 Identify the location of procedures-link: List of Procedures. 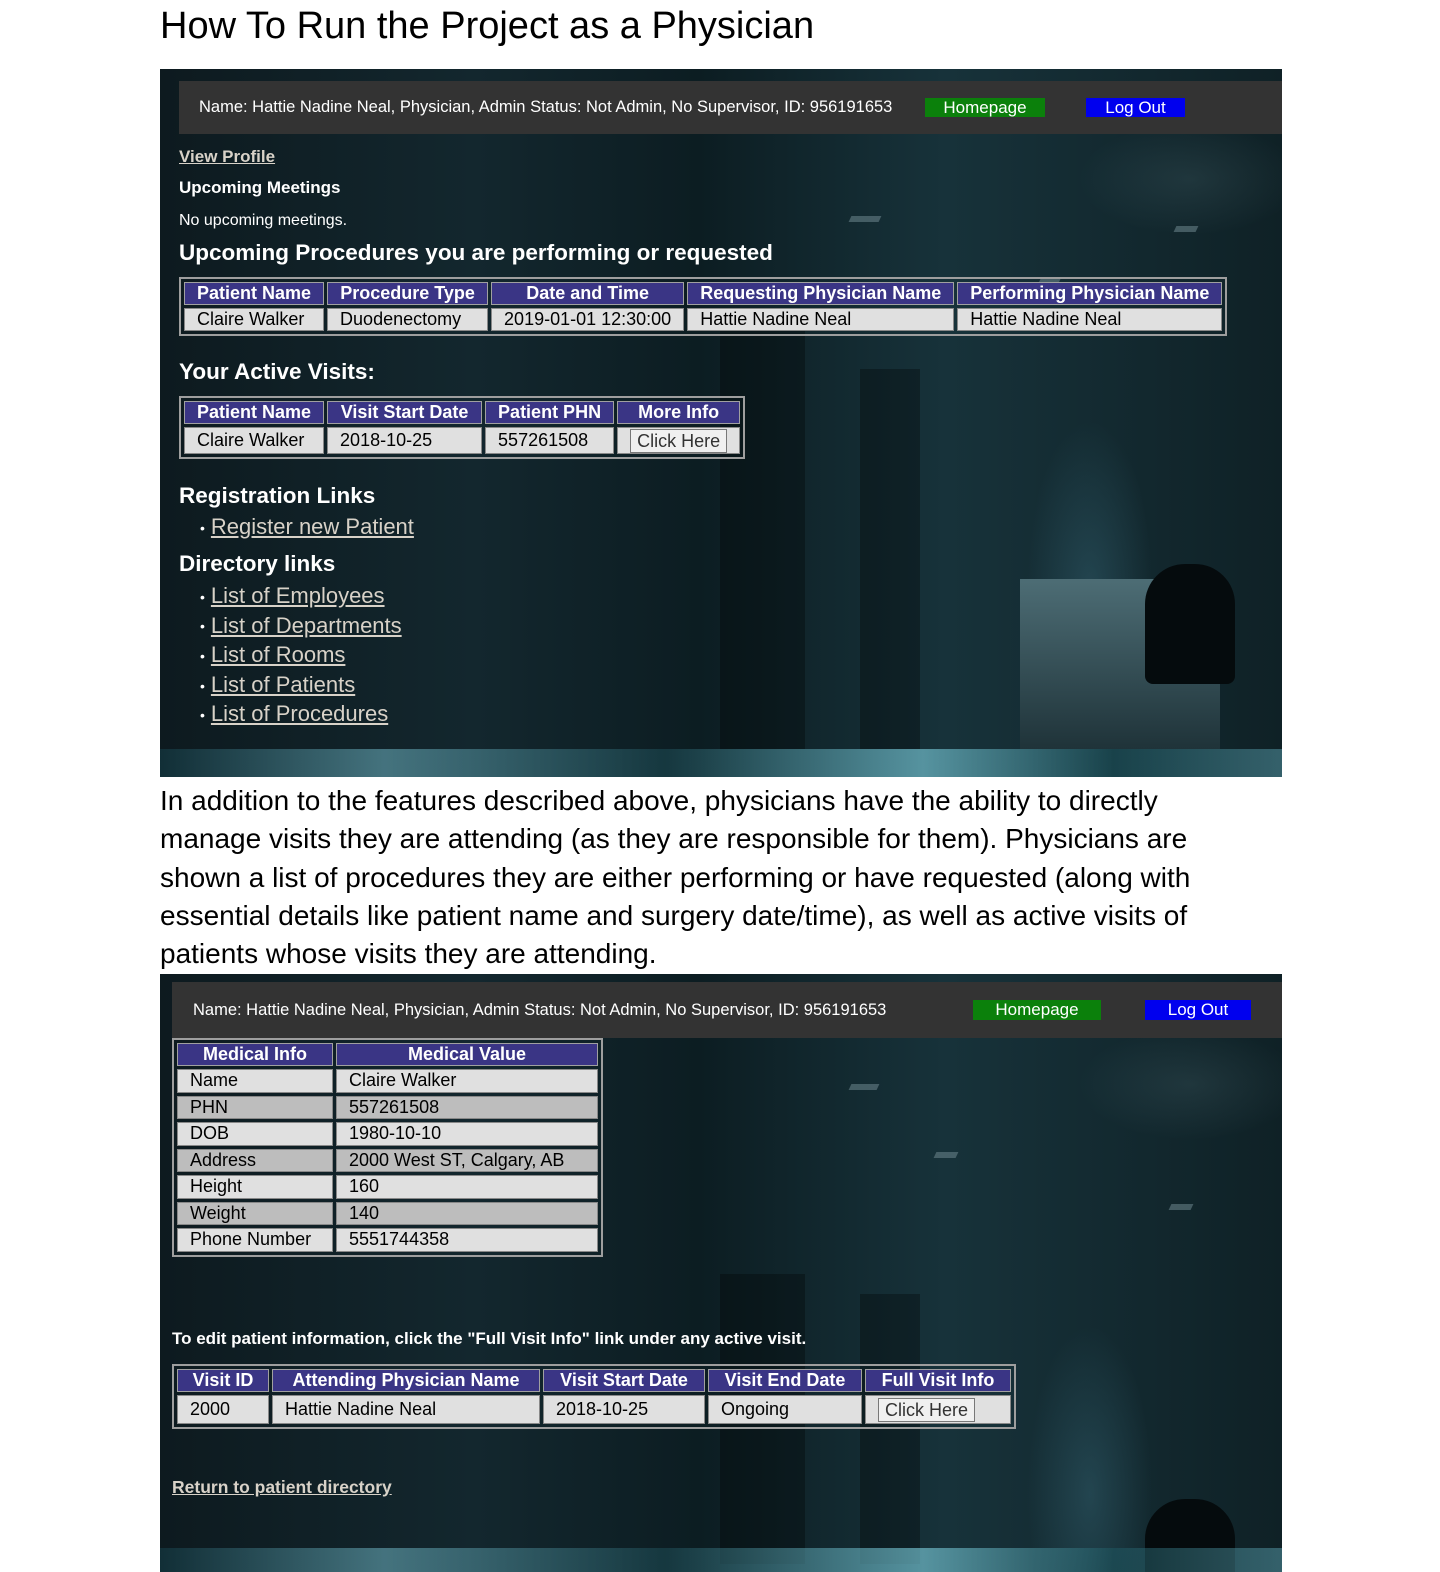
(299, 713).